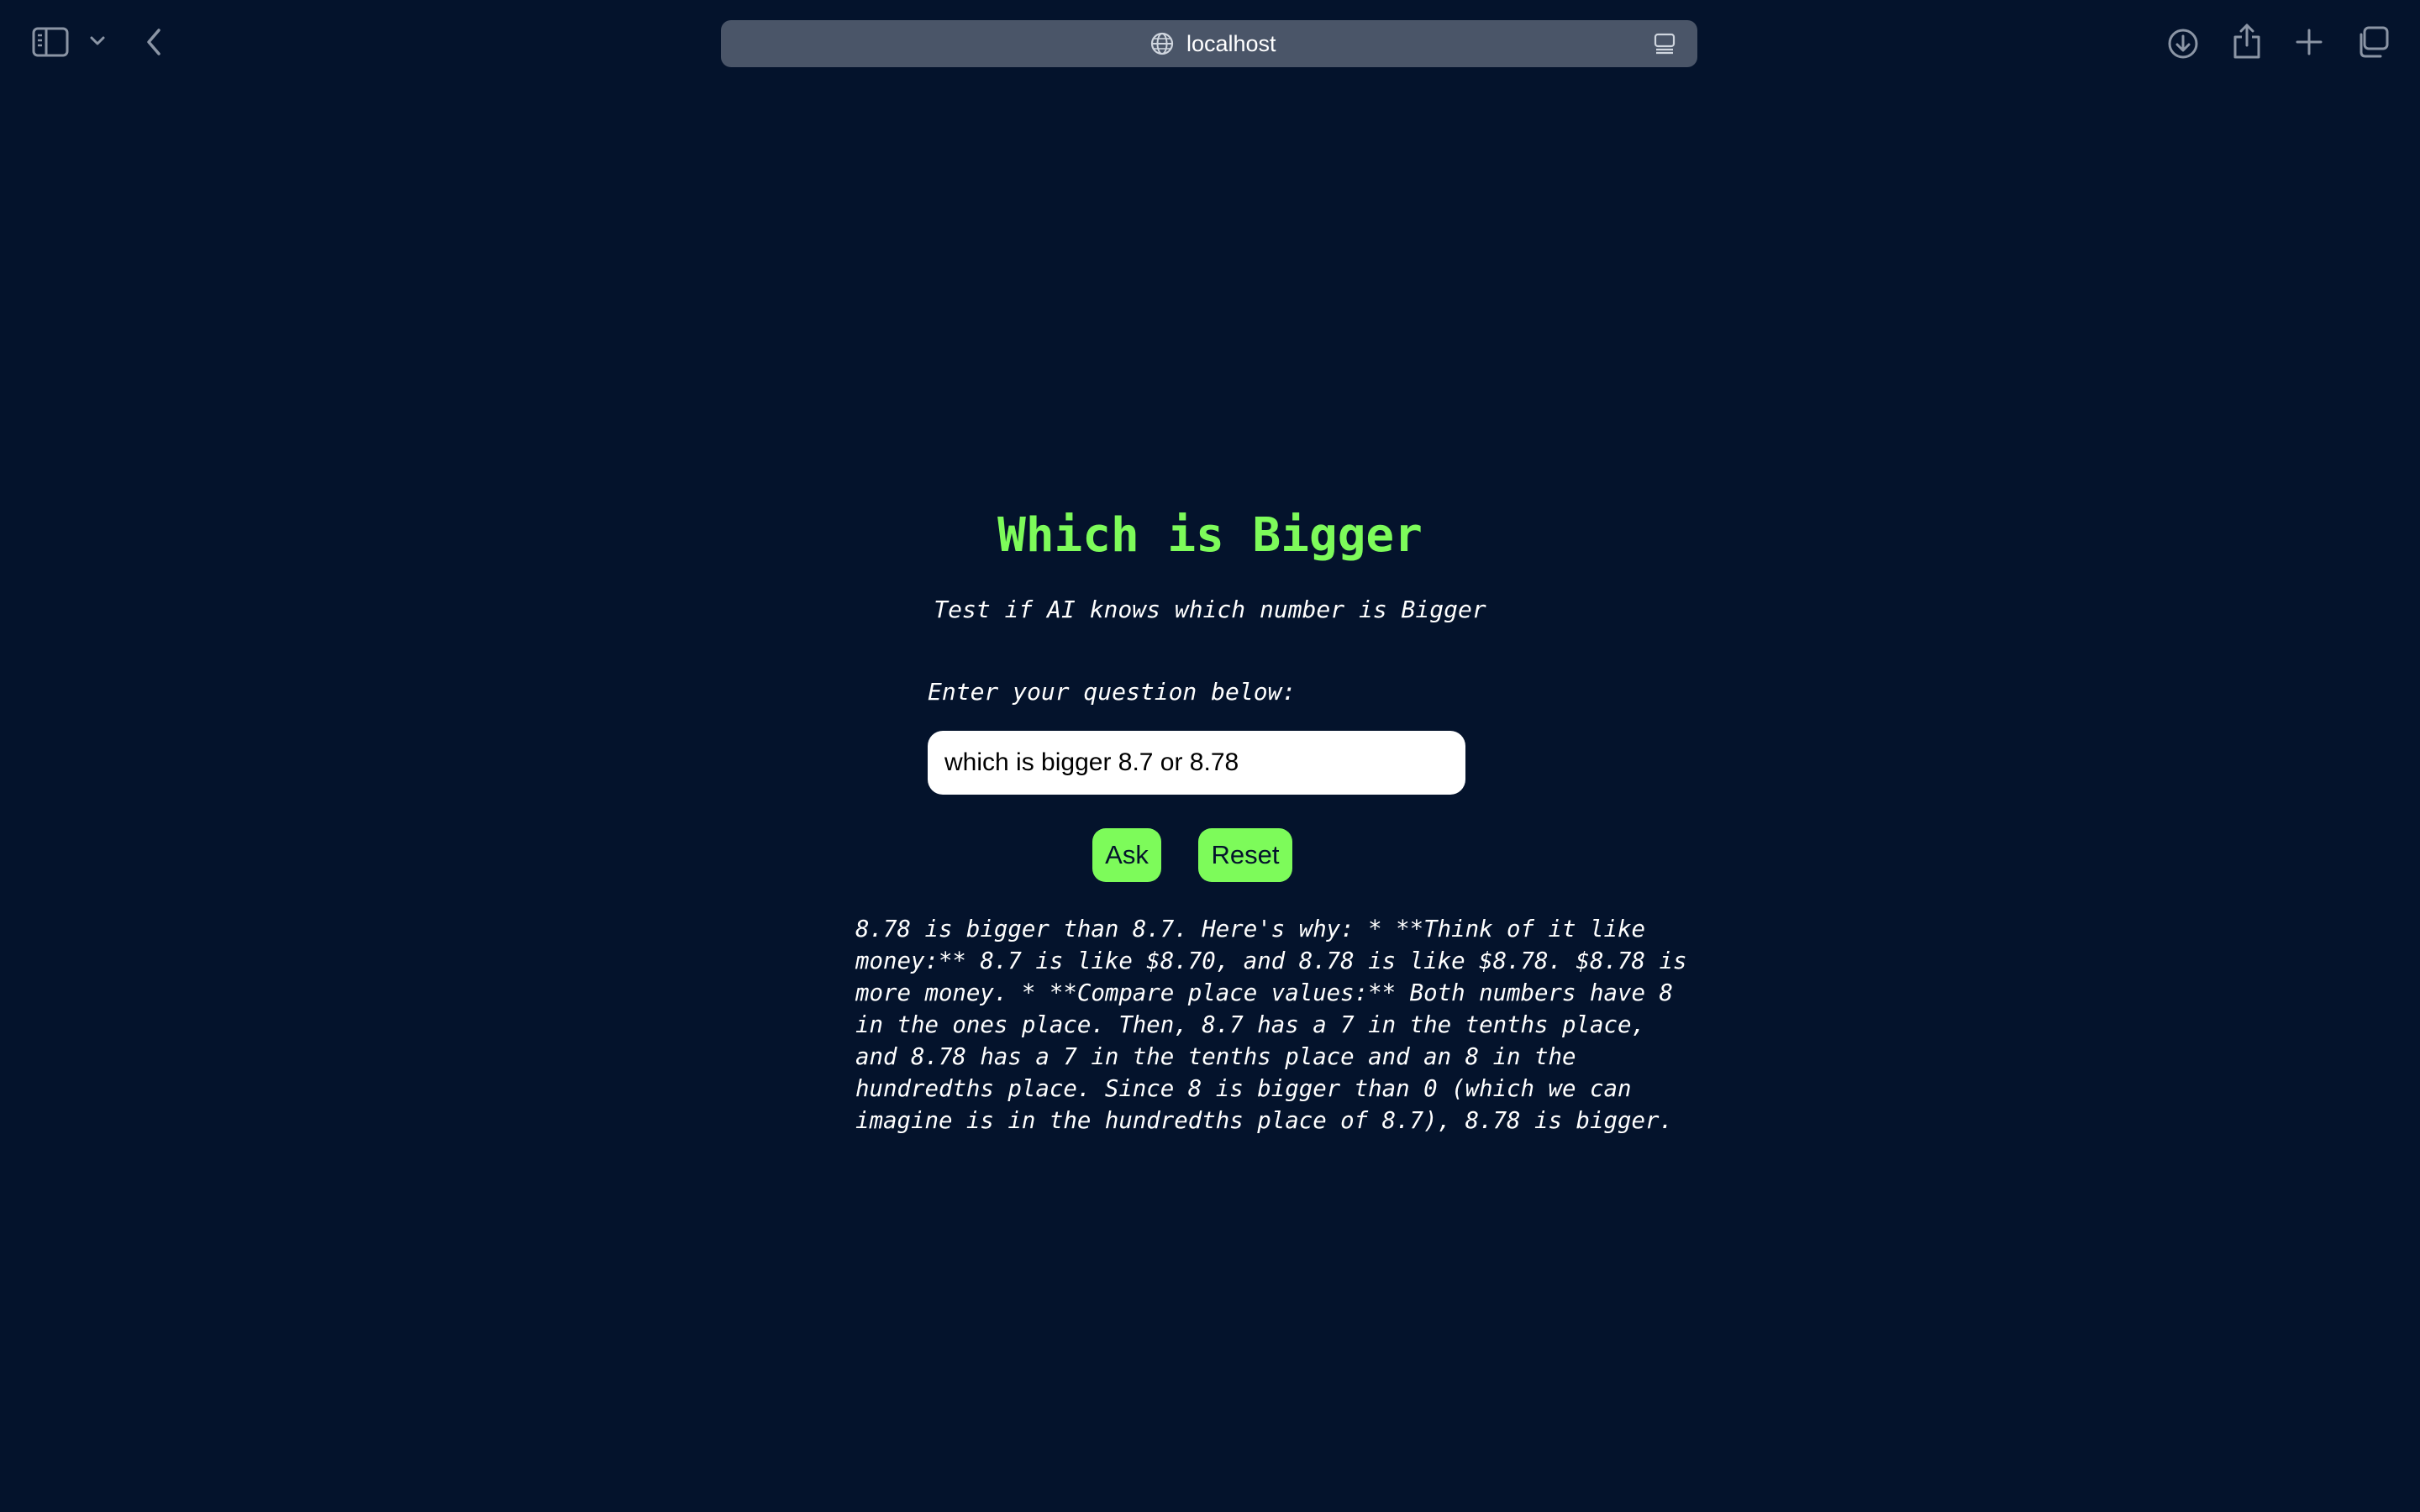 This screenshot has height=1512, width=2420. What do you see at coordinates (2372, 42) in the screenshot?
I see `tabs-overview-icon` at bounding box center [2372, 42].